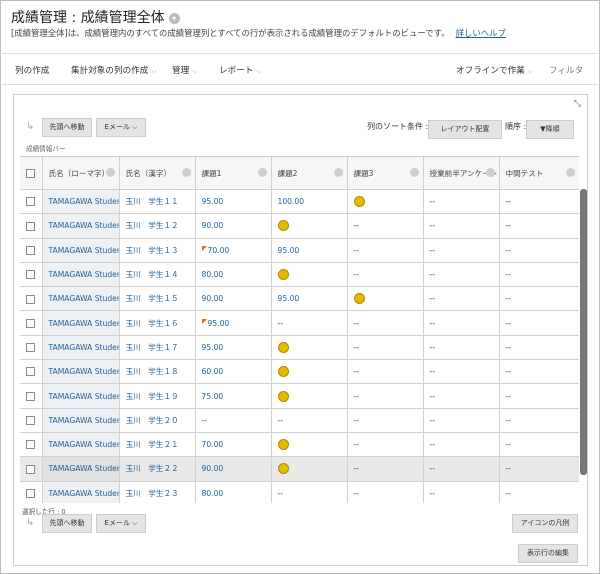 This screenshot has width=600, height=574. What do you see at coordinates (233, 396) in the screenshot?
I see `grade-cell: 75.00` at bounding box center [233, 396].